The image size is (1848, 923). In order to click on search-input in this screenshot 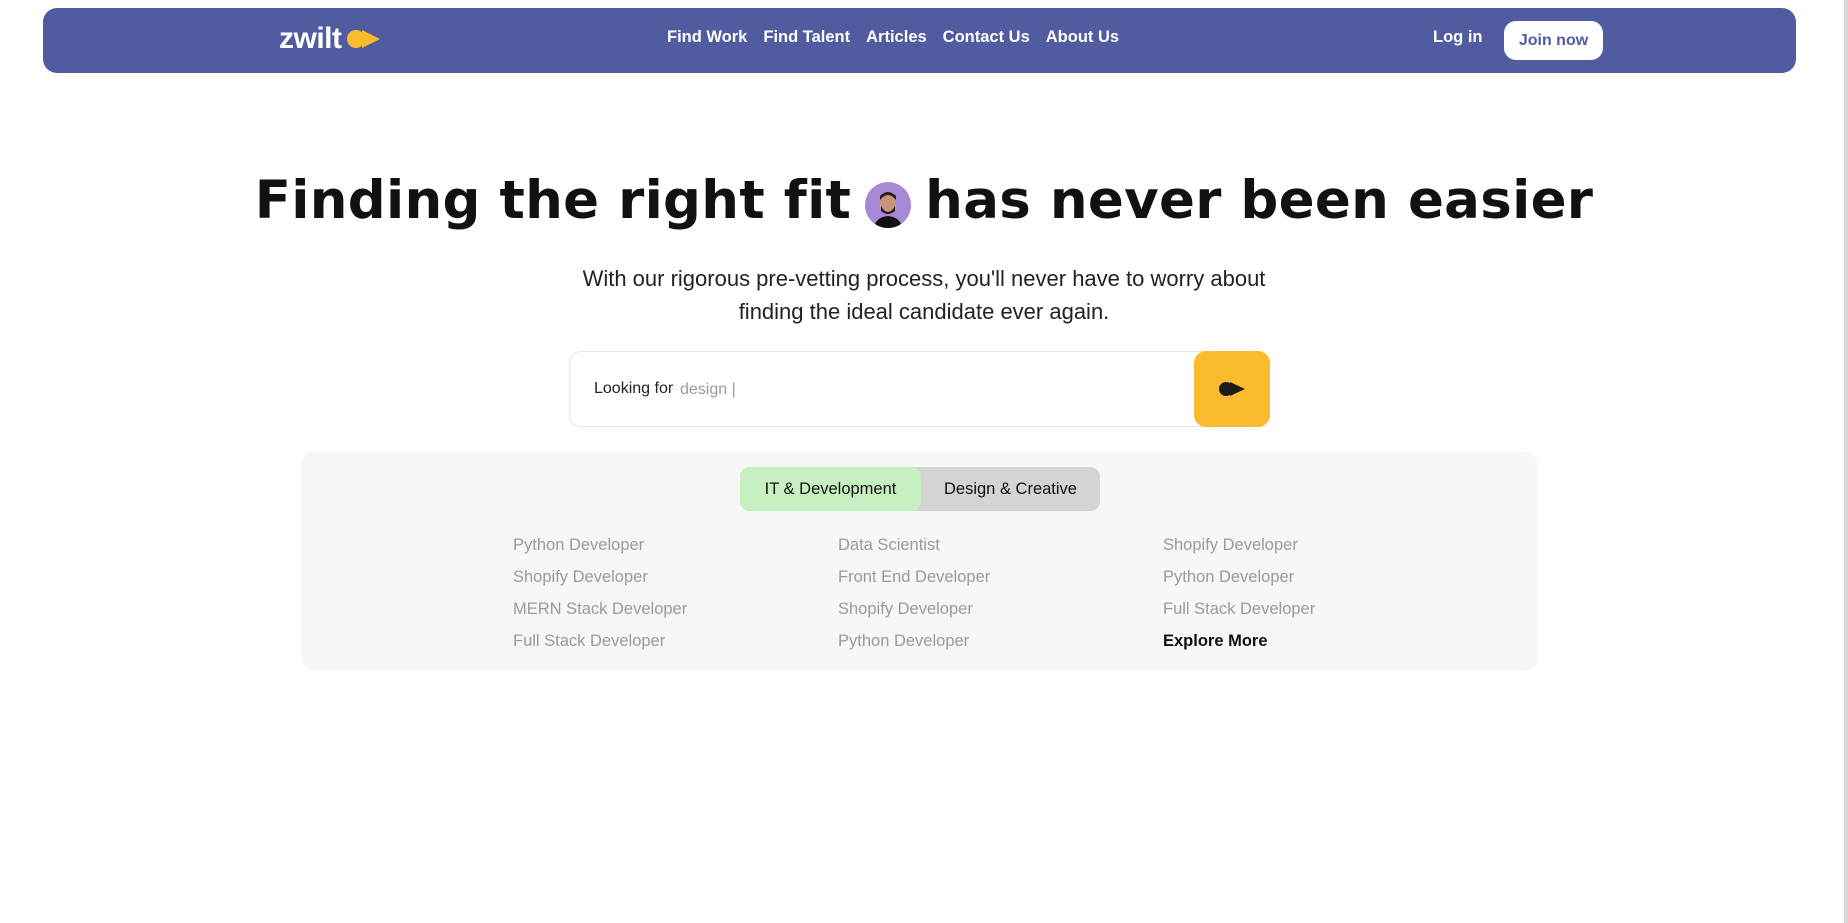, I will do `click(920, 390)`.